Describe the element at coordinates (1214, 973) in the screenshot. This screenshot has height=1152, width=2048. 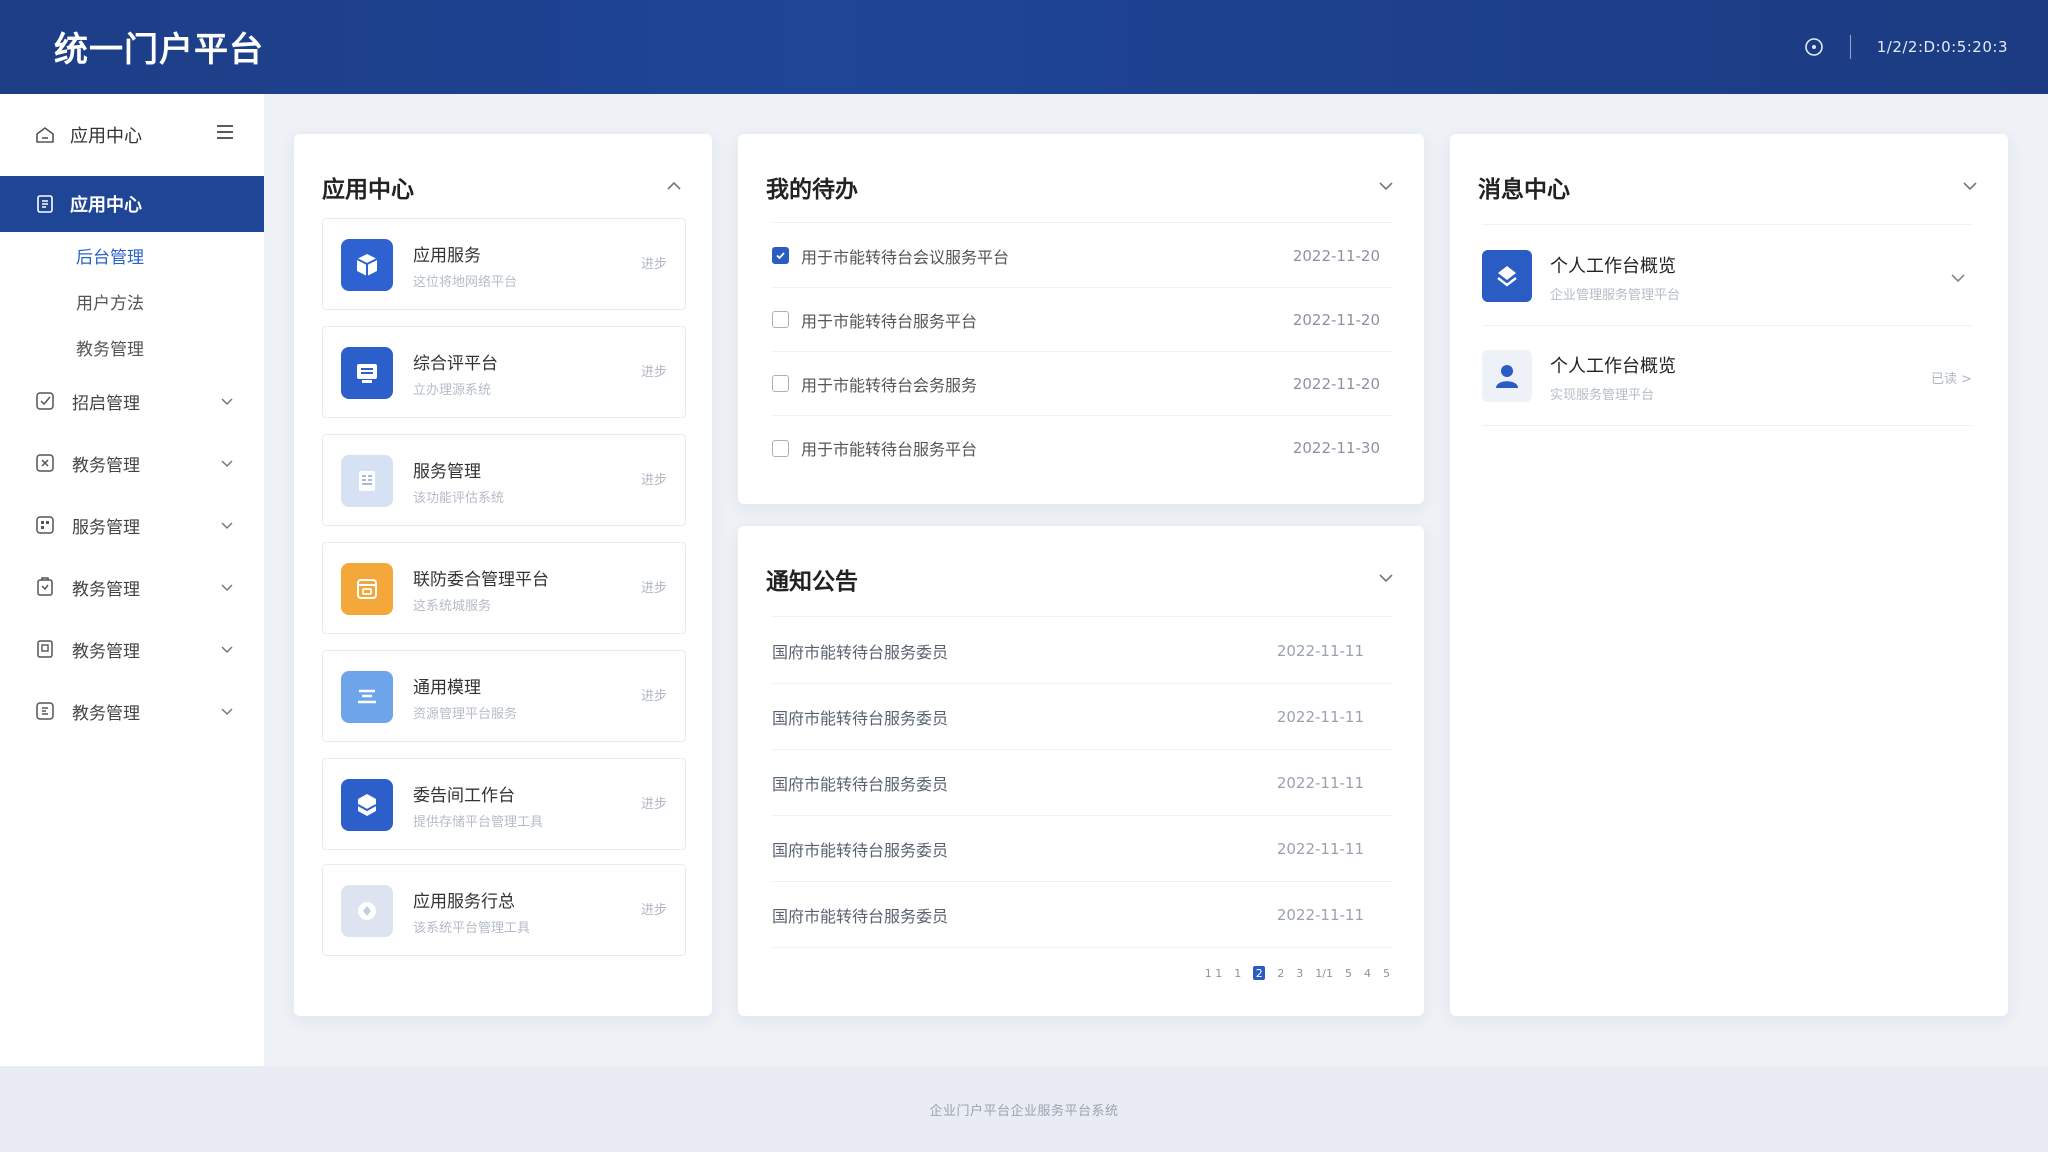
I see `page-prev: 1 1` at that location.